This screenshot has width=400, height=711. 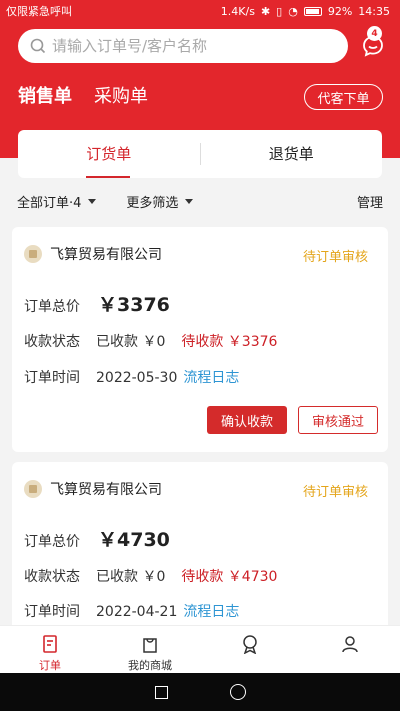 What do you see at coordinates (137, 378) in the screenshot?
I see `order-date: 2022-05-30` at bounding box center [137, 378].